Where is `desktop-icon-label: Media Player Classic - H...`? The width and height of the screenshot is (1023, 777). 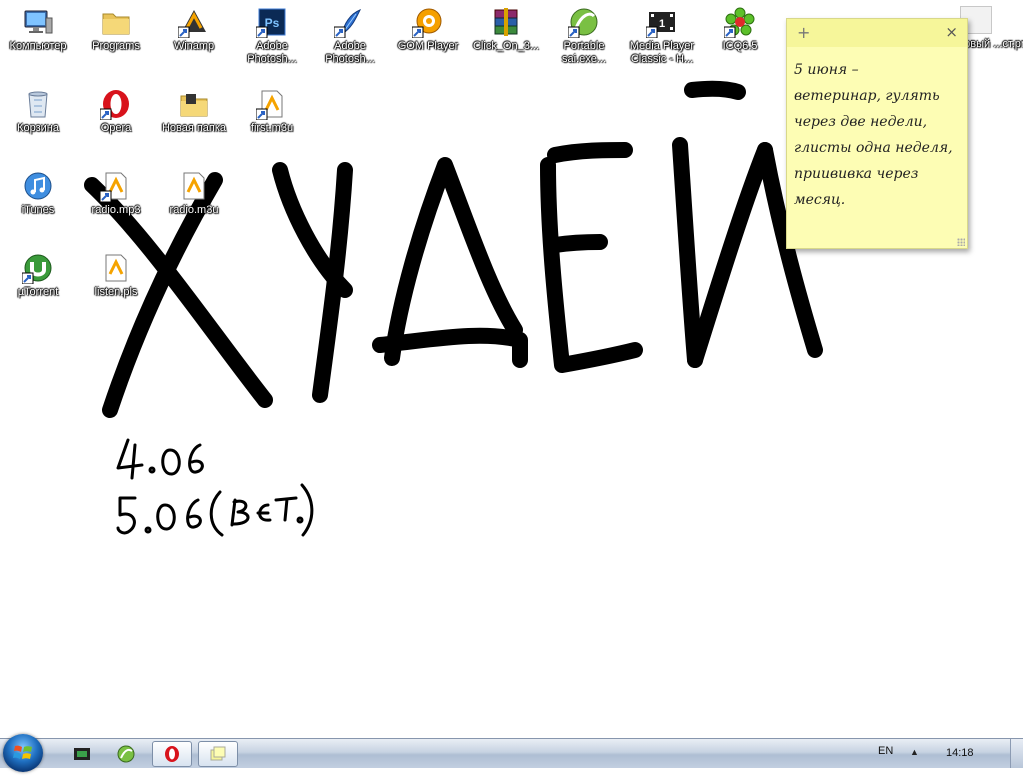
desktop-icon-label: Media Player Classic - H... is located at coordinates (662, 52).